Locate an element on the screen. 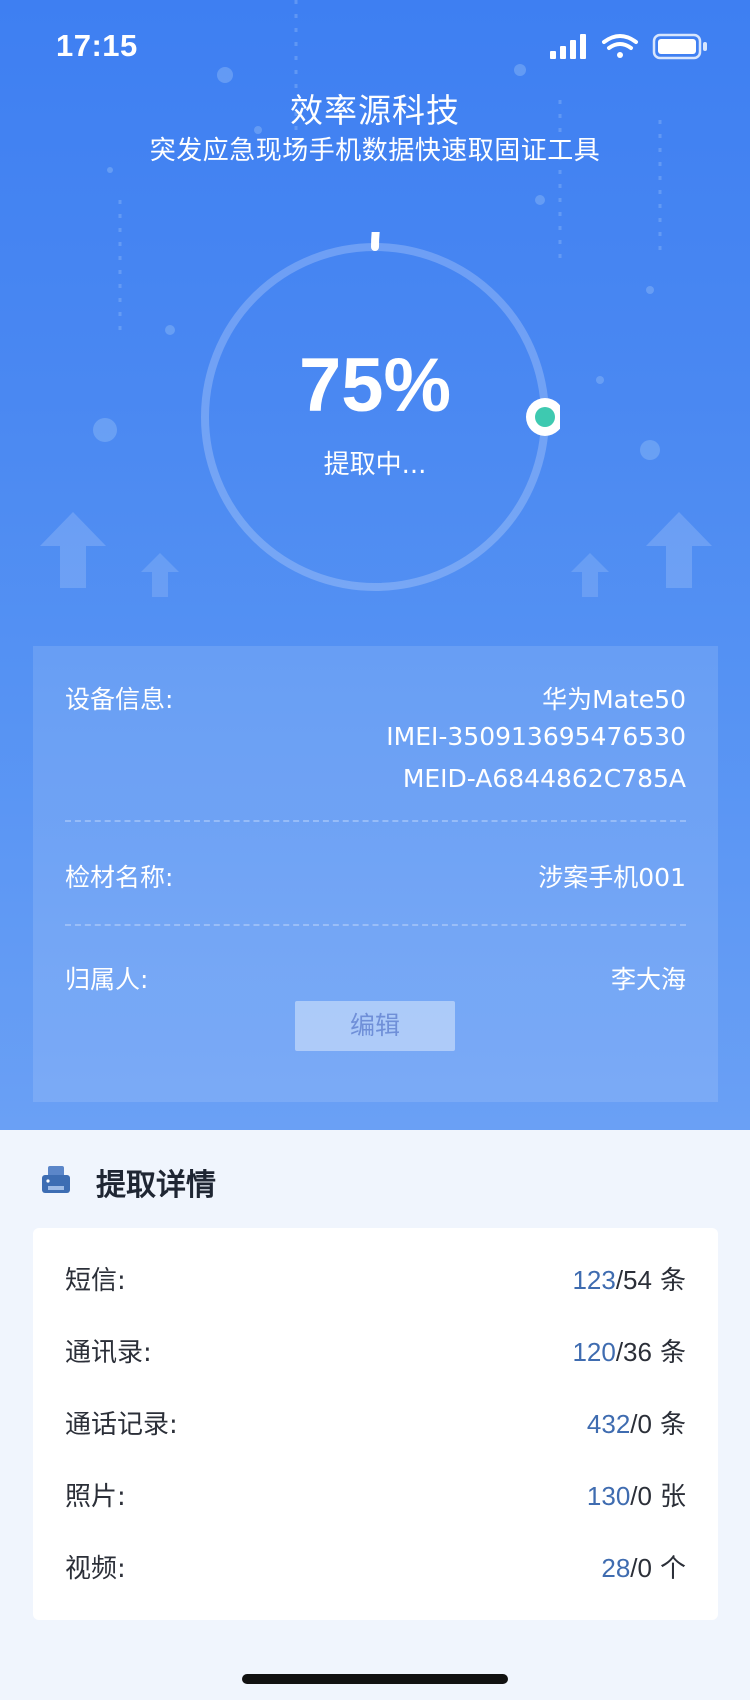  details-title: 提取详情 is located at coordinates (156, 1185).